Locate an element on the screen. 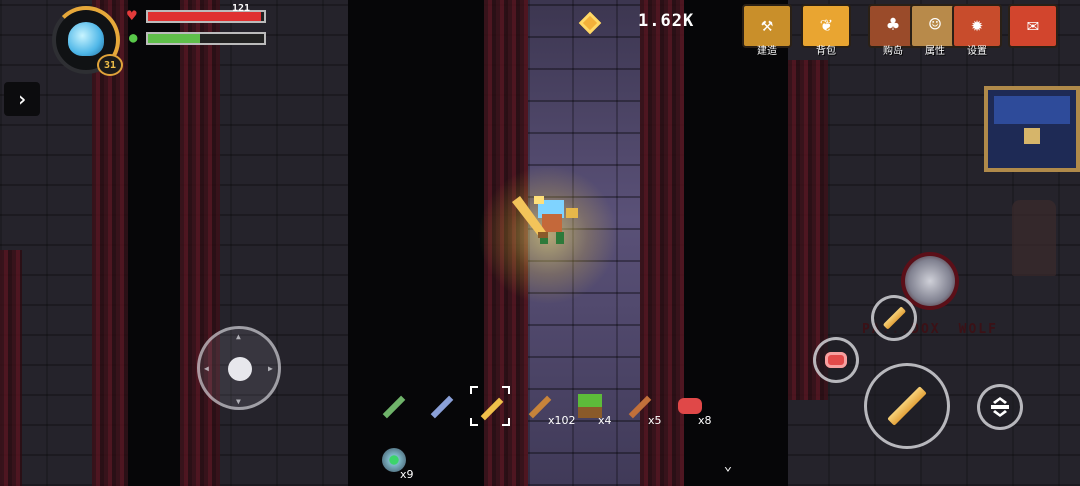 The height and width of the screenshot is (486, 1080). bag-menu-label: 背包 is located at coordinates (826, 51).